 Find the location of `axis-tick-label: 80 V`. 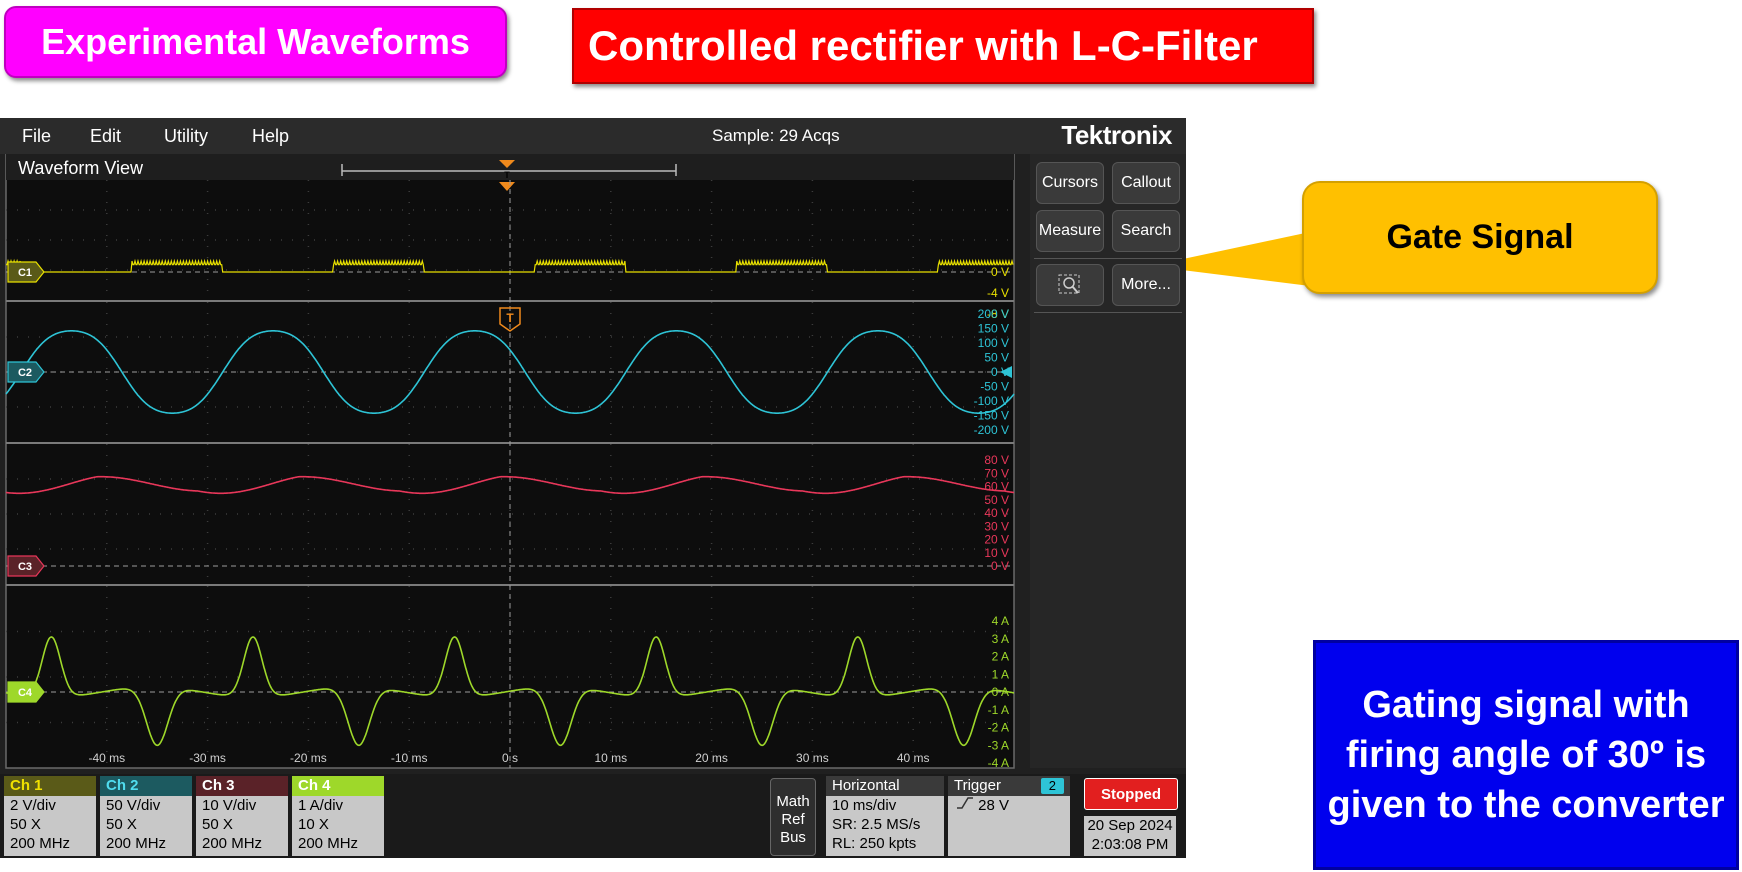

axis-tick-label: 80 V is located at coordinates (996, 460).